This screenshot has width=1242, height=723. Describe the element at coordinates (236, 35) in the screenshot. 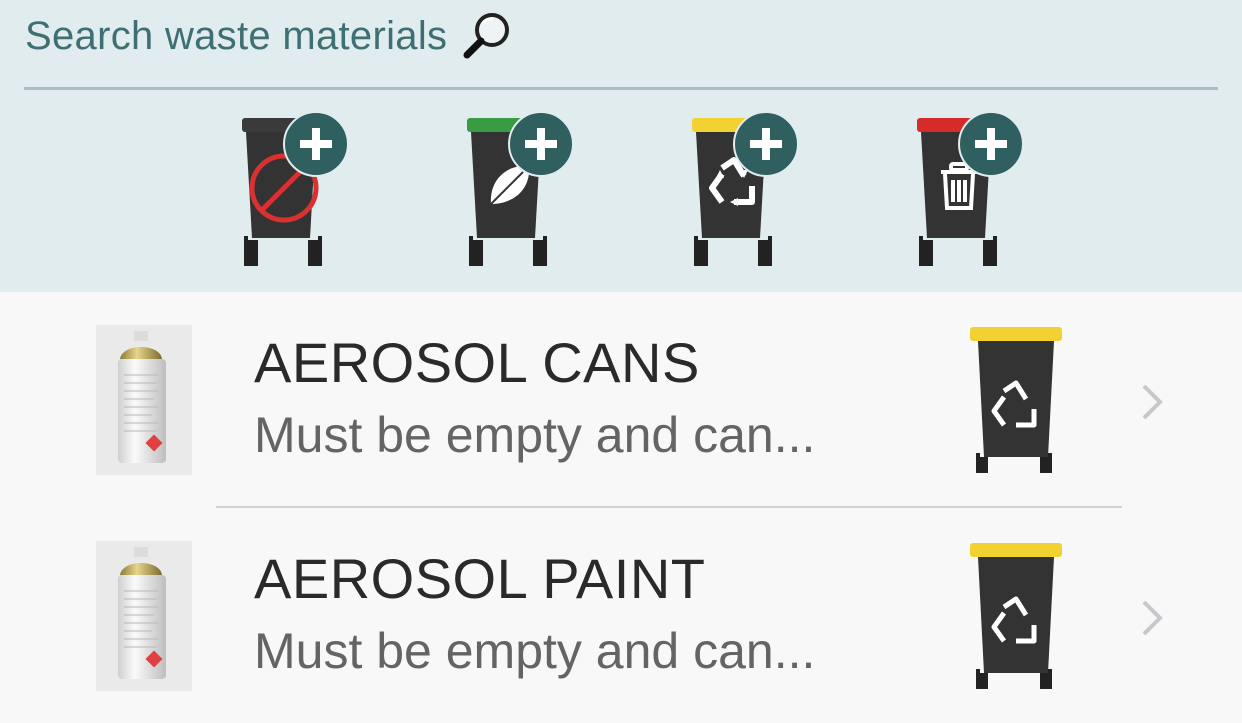

I see `search-placeholder: Search waste materials` at that location.